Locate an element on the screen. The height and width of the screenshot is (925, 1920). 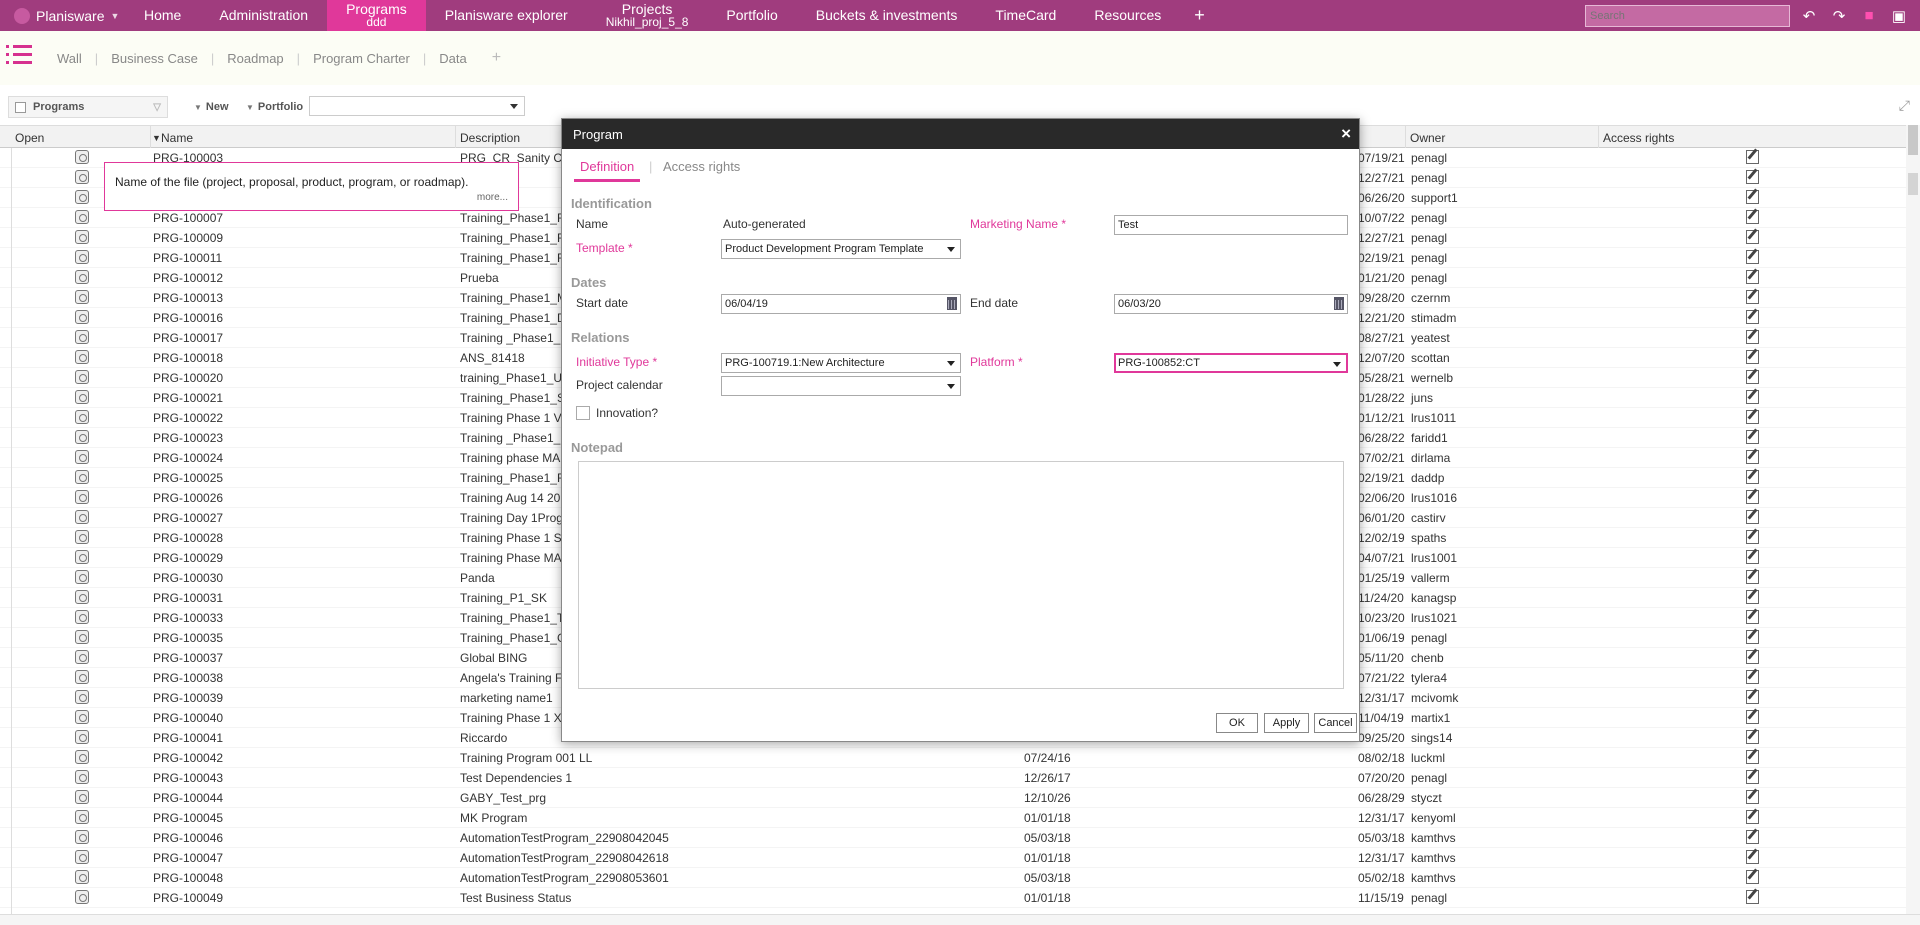
template-select: Product Development Program Template is located at coordinates (841, 249).